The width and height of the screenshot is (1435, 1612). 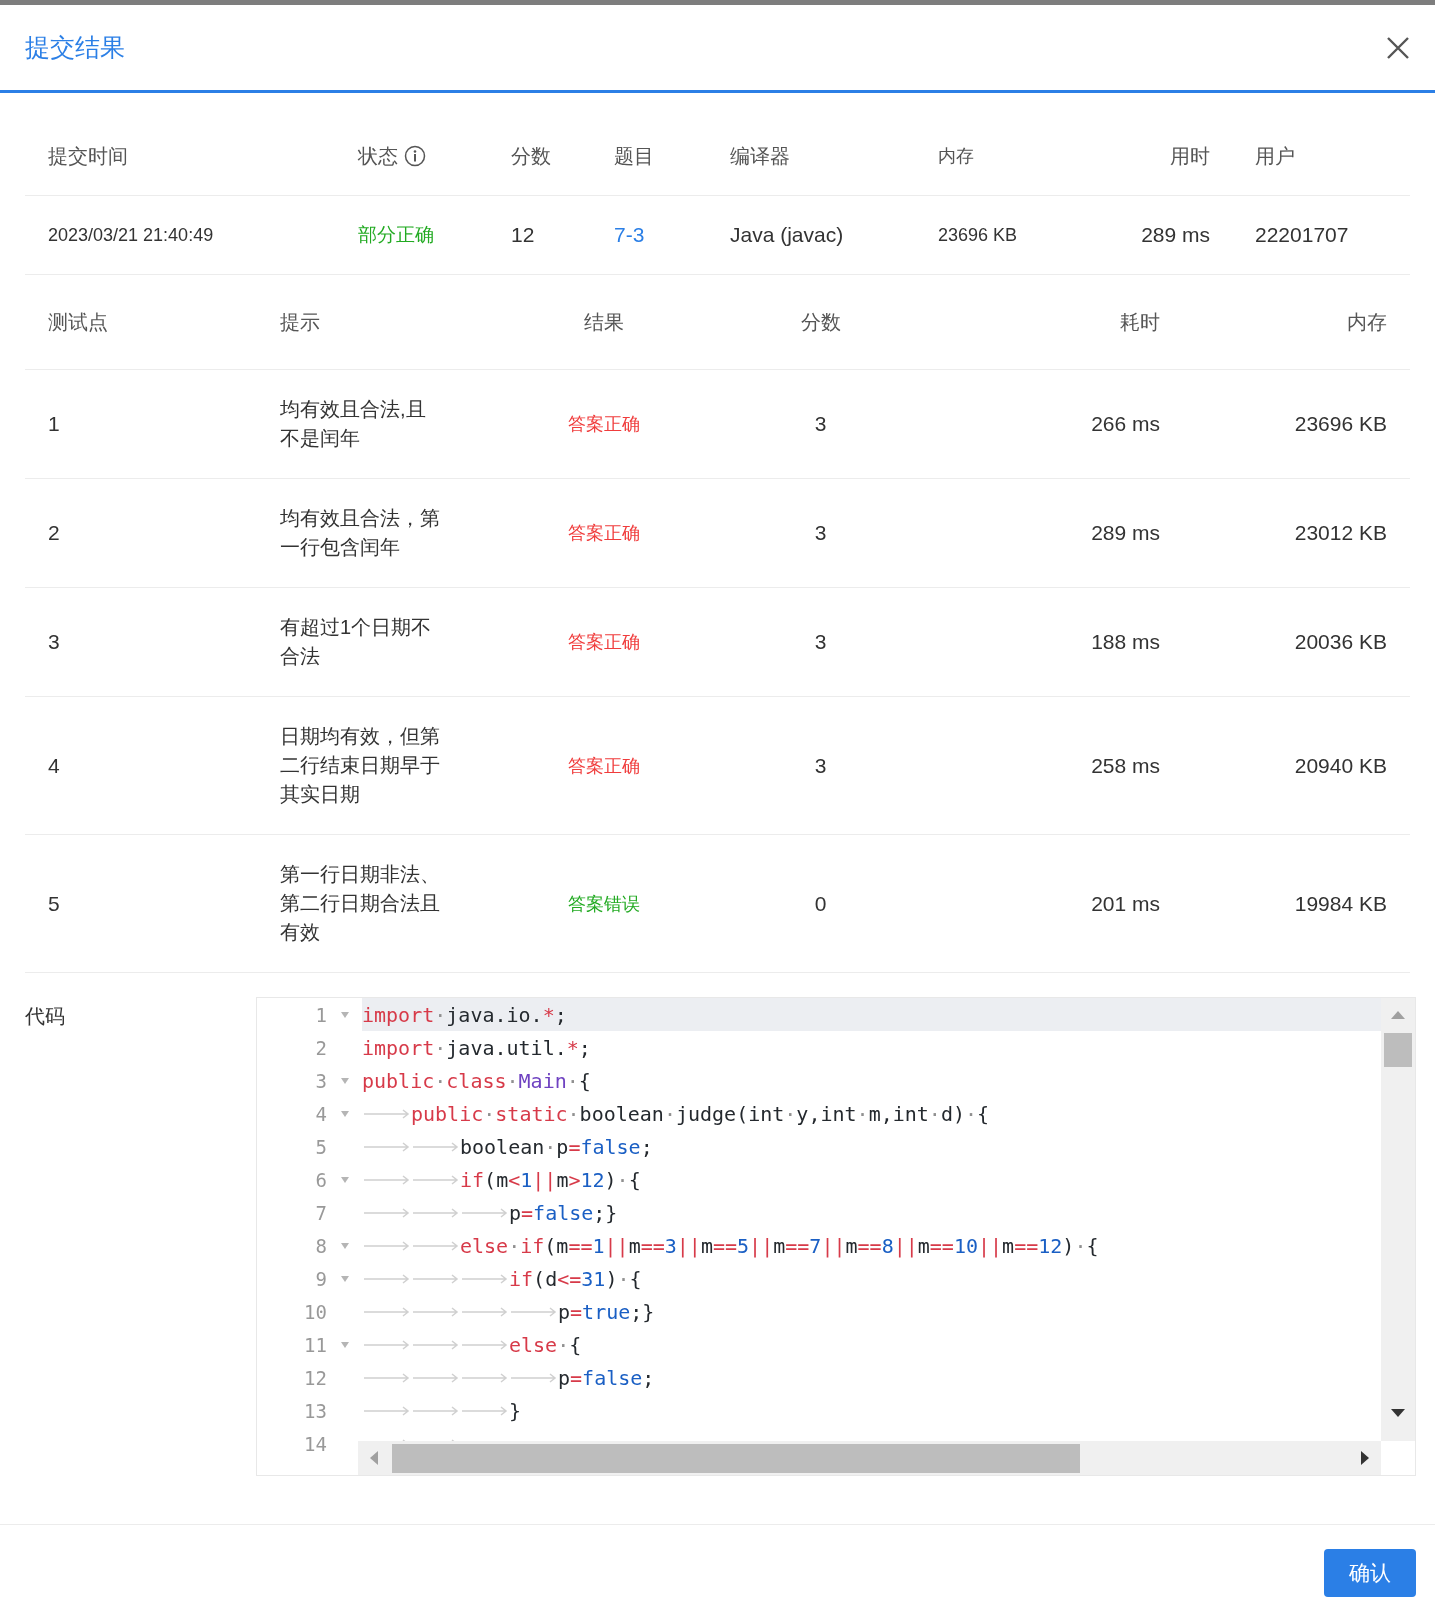 I want to click on line-number: 3, so click(x=320, y=1080).